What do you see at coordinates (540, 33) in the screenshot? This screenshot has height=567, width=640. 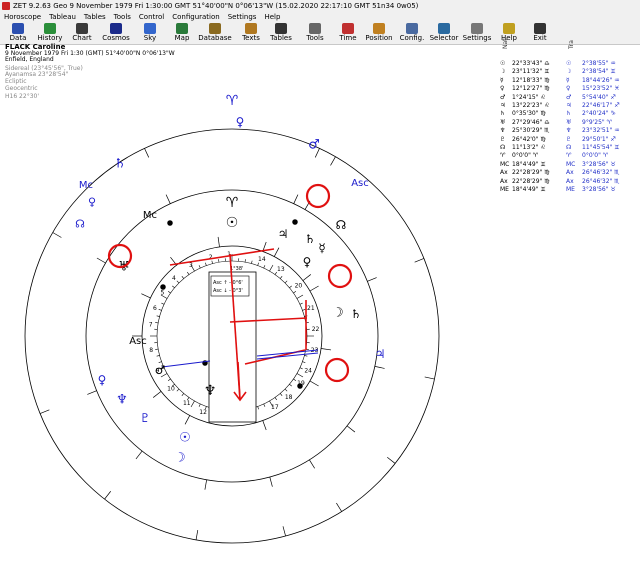 I see `toolbar-exit-button: Exit` at bounding box center [540, 33].